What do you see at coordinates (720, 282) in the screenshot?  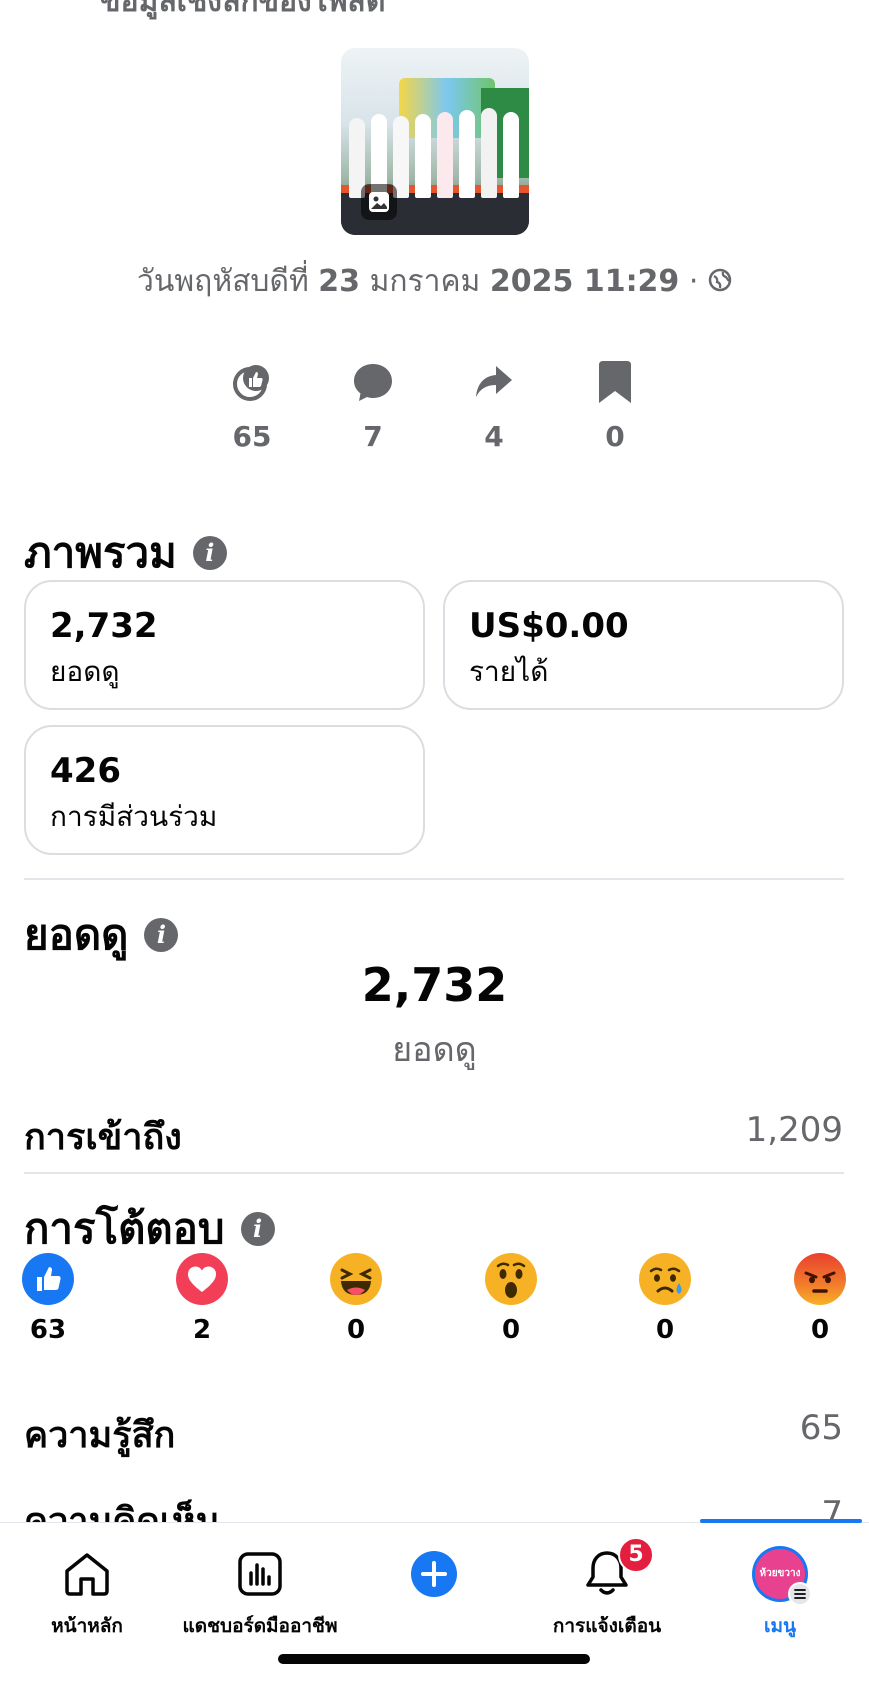 I see `globe-icon` at bounding box center [720, 282].